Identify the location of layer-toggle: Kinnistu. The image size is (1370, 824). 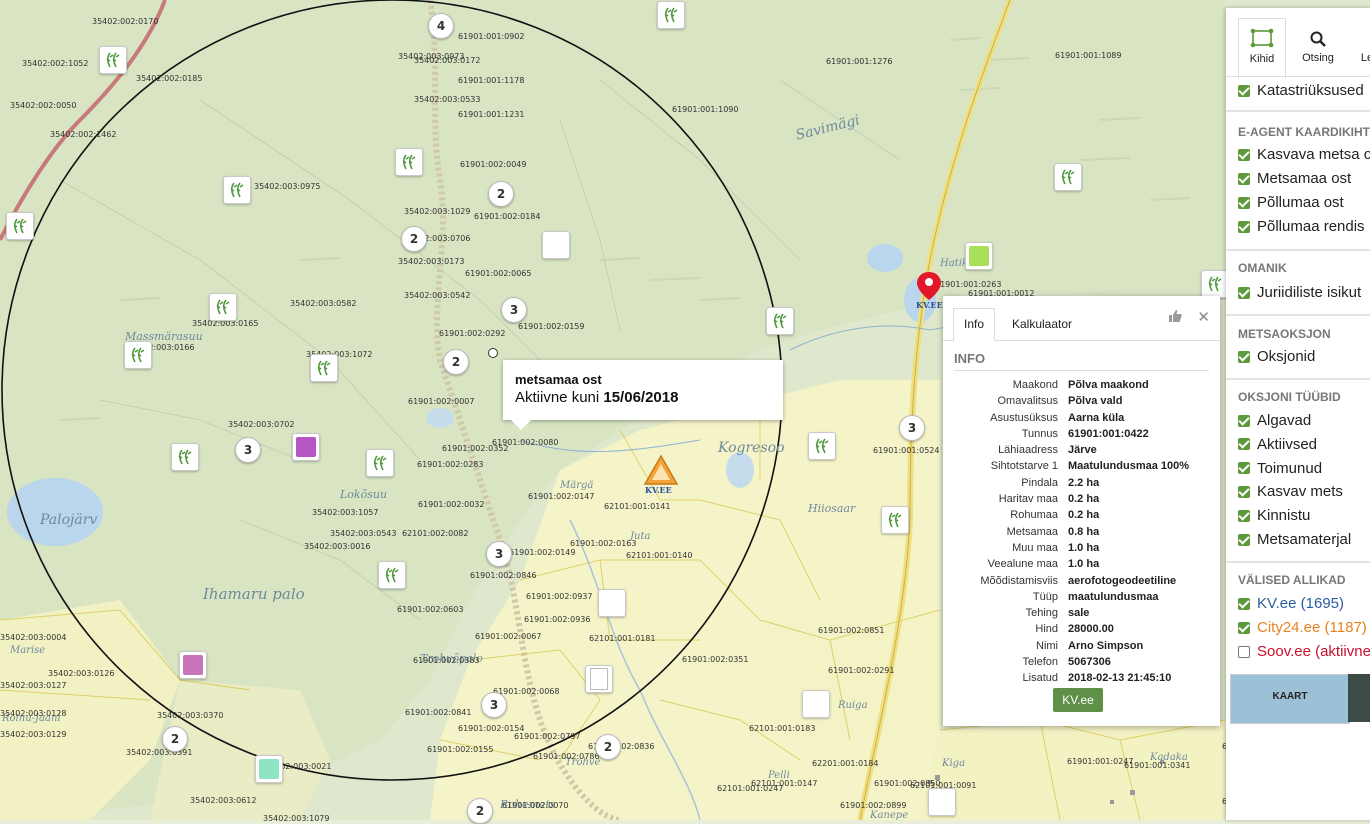
(1274, 515).